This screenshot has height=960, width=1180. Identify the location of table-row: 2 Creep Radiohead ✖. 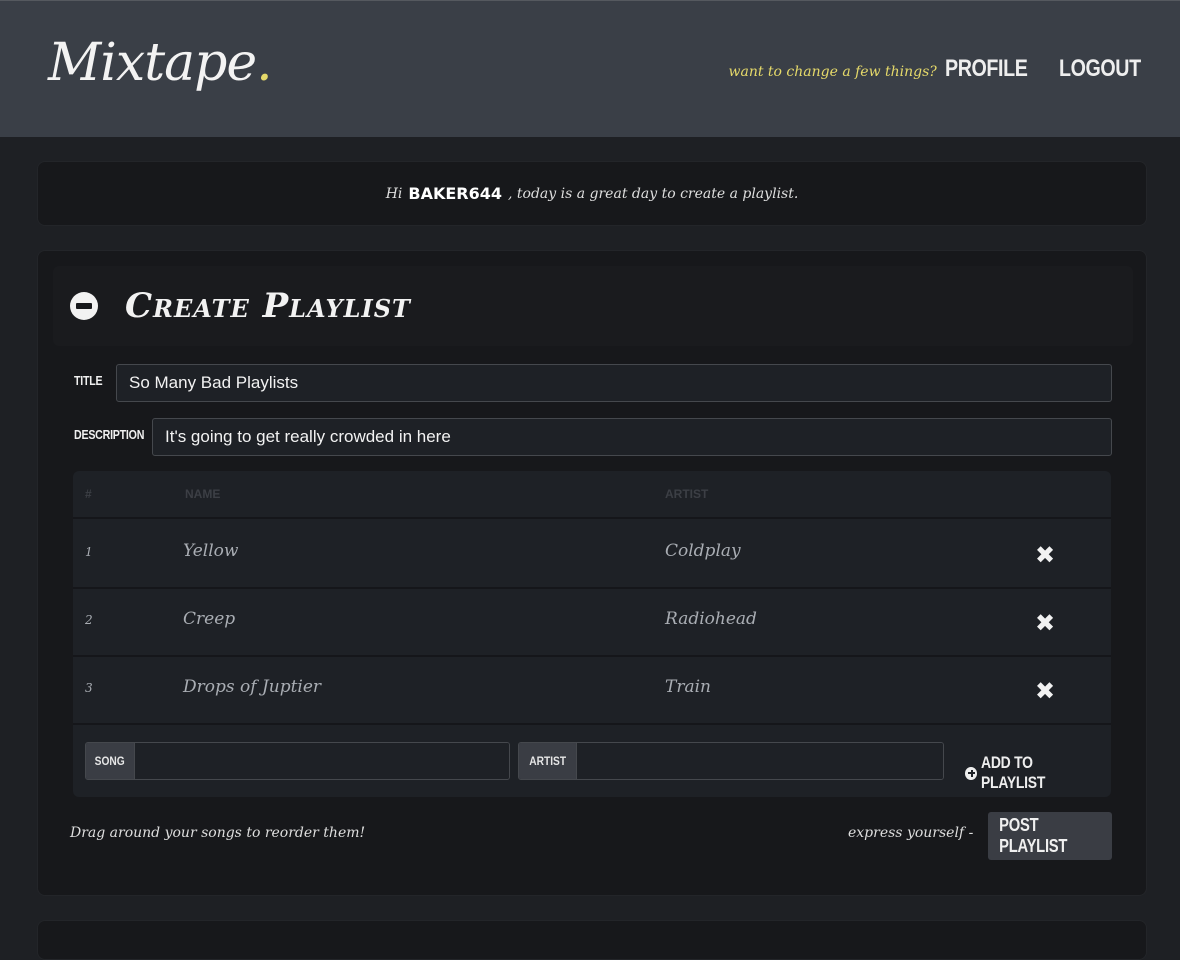
(592, 623).